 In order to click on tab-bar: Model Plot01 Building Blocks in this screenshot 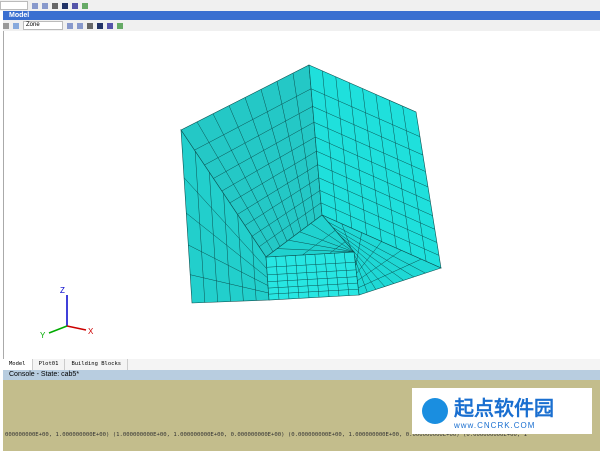, I will do `click(301, 364)`.